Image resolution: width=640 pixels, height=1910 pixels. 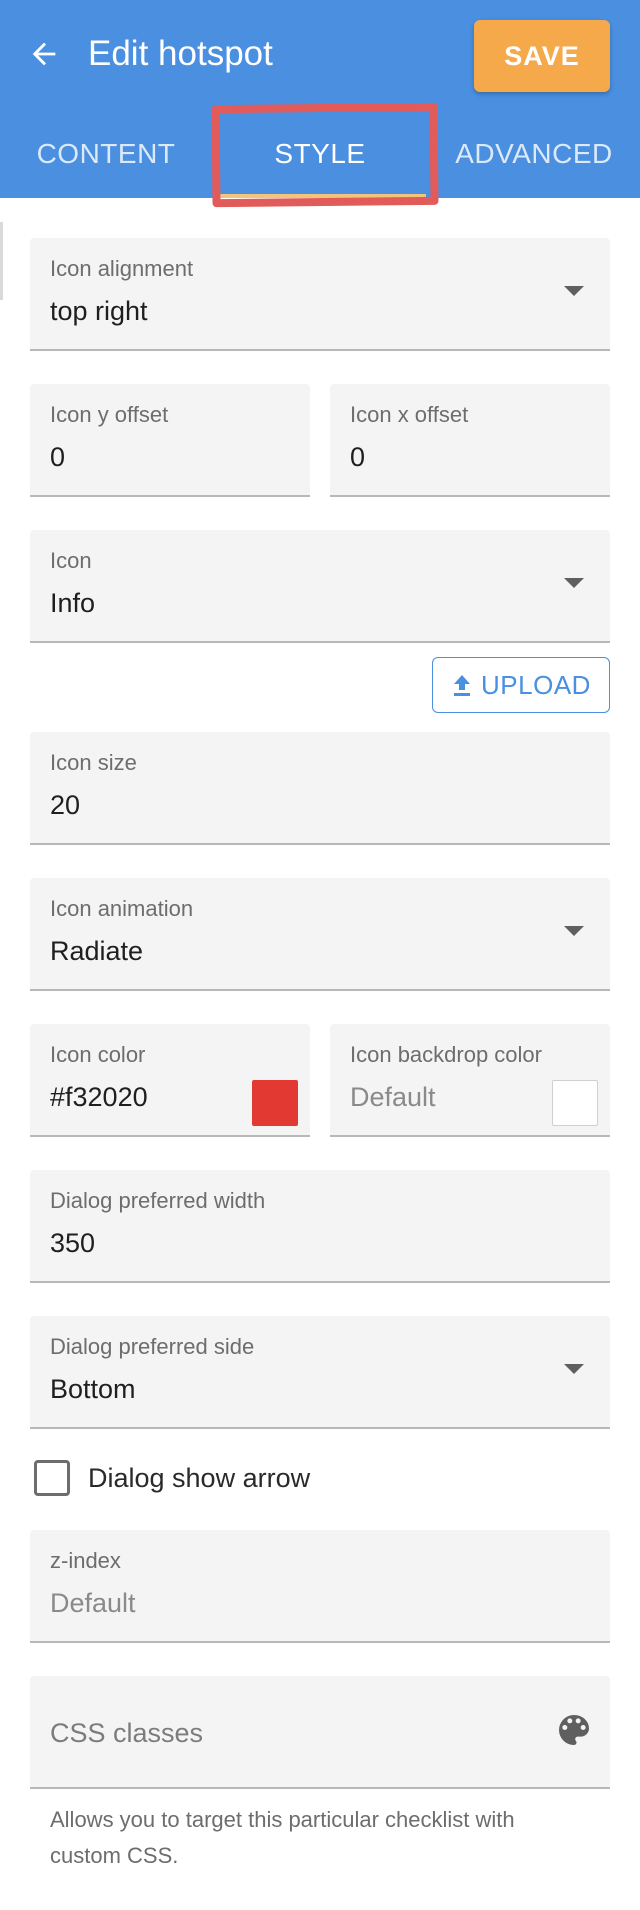 I want to click on icon-x-offset-field: Icon x offset 0, so click(x=470, y=440).